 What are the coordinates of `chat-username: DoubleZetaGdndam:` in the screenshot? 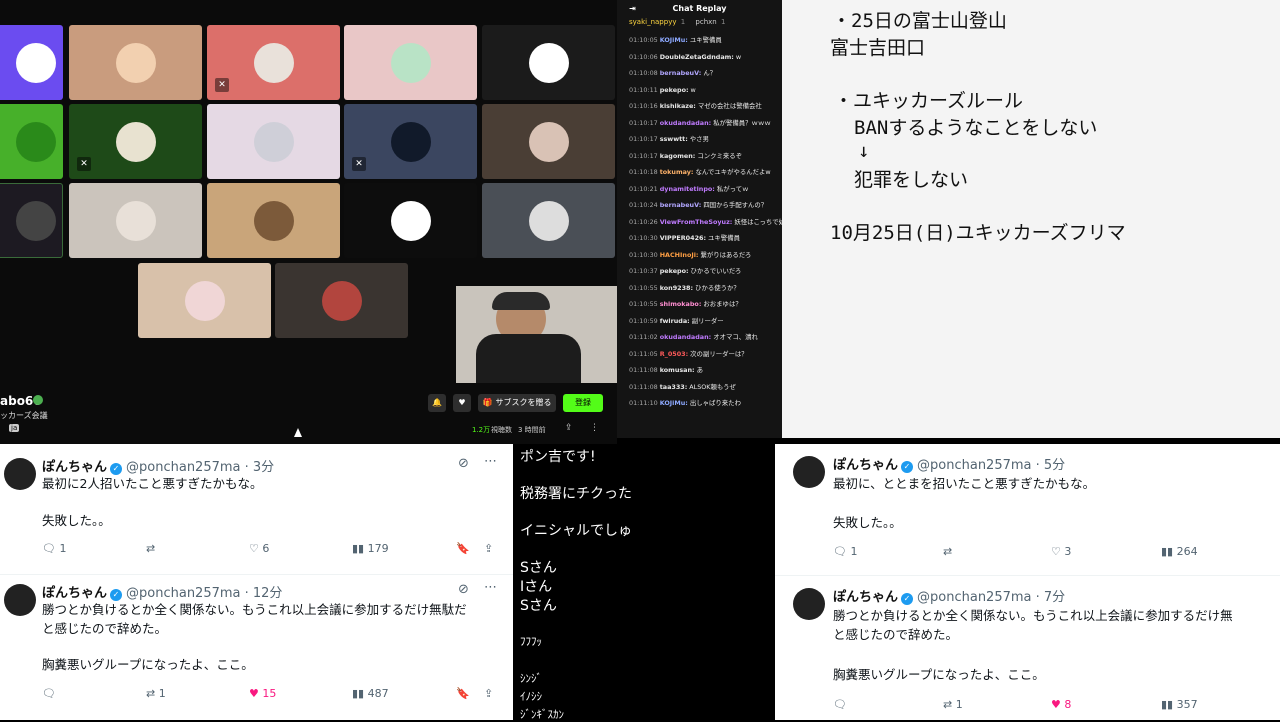 It's located at (697, 57).